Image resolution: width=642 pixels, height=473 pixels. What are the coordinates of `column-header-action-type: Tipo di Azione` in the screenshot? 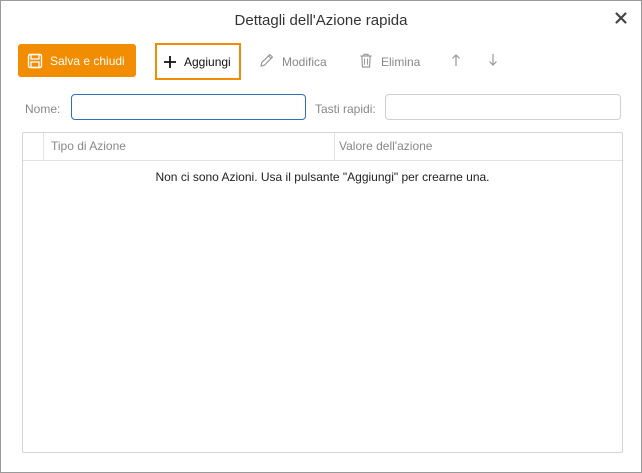 It's located at (88, 146).